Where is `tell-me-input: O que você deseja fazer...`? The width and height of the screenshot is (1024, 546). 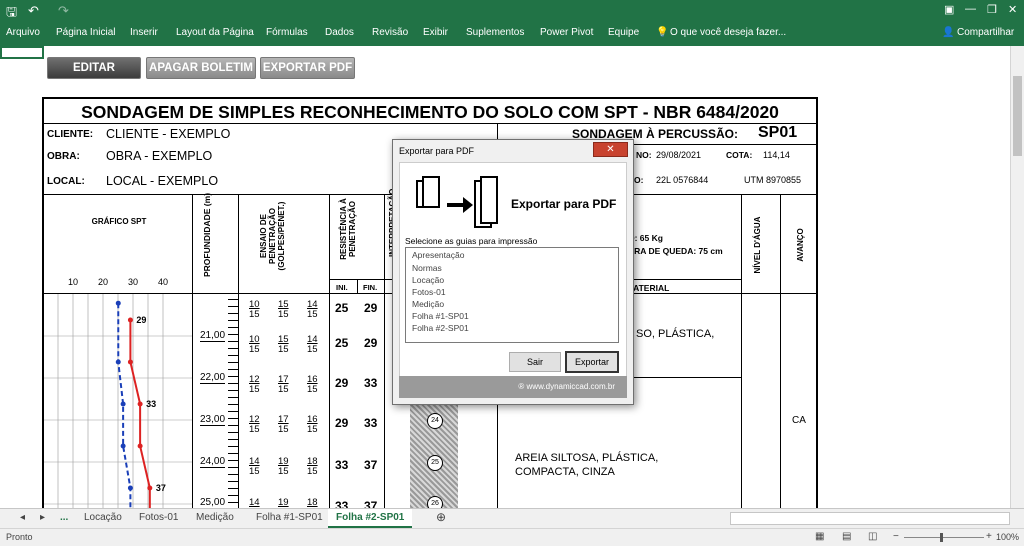
tell-me-input: O que você deseja fazer... is located at coordinates (728, 32).